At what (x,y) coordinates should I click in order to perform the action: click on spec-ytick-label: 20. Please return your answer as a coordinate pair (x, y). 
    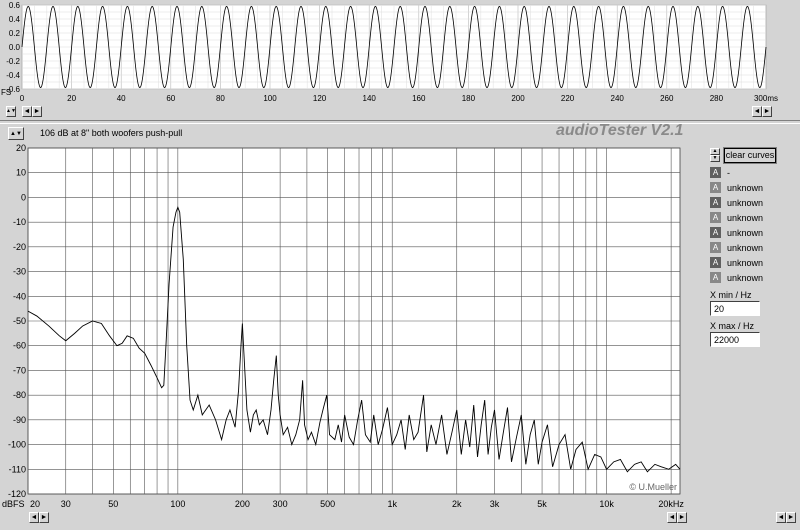
    Looking at the image, I should click on (21, 148).